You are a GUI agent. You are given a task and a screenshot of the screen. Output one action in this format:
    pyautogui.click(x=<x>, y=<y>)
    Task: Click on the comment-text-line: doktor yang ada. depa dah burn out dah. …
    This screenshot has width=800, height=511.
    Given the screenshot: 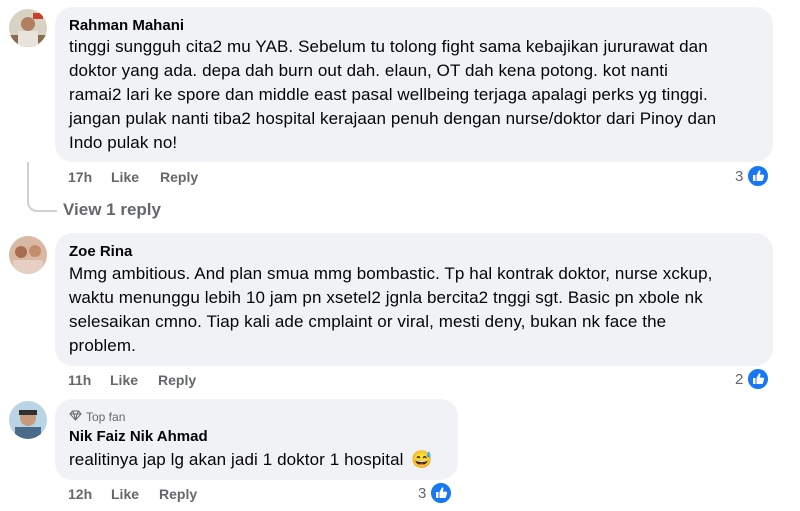 What is the action you would take?
    pyautogui.click(x=368, y=70)
    